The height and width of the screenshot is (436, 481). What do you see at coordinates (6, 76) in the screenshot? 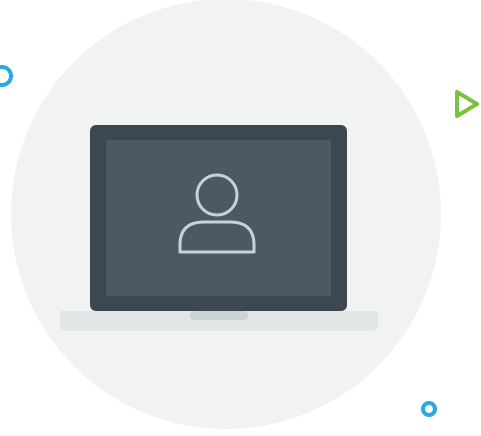
I see `ring-icon` at bounding box center [6, 76].